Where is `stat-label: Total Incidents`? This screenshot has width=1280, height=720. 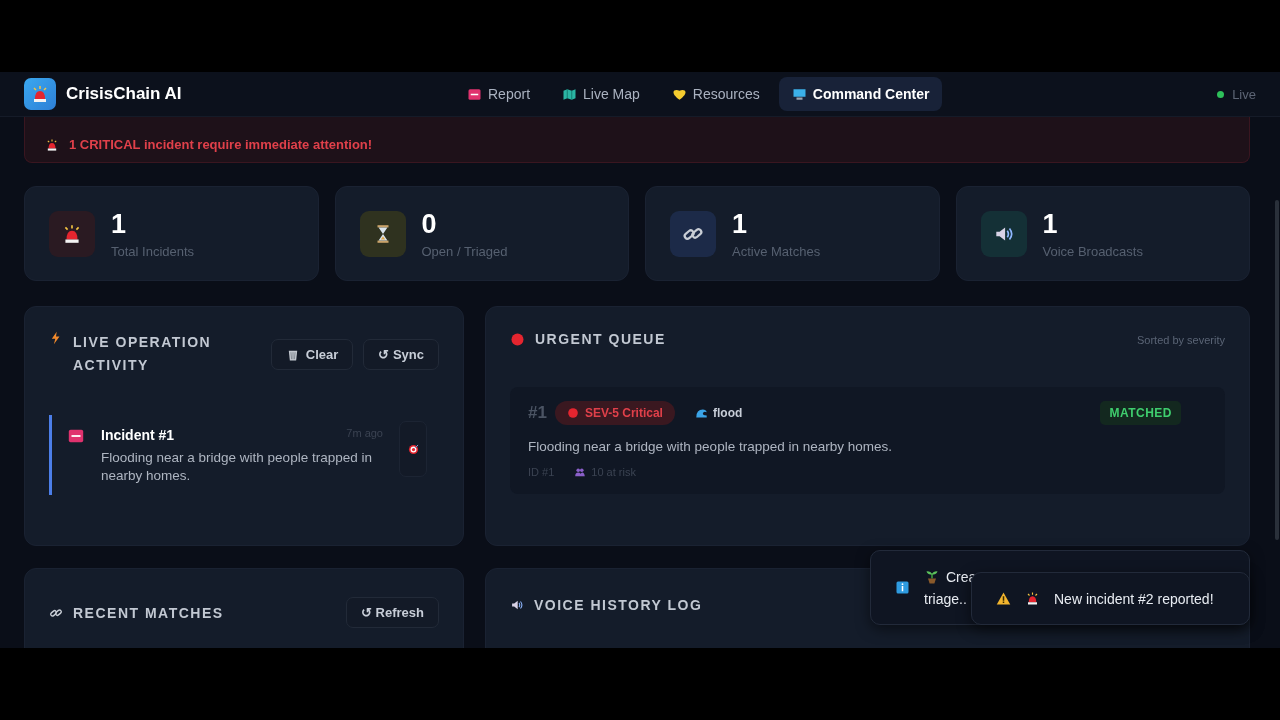 stat-label: Total Incidents is located at coordinates (153, 251).